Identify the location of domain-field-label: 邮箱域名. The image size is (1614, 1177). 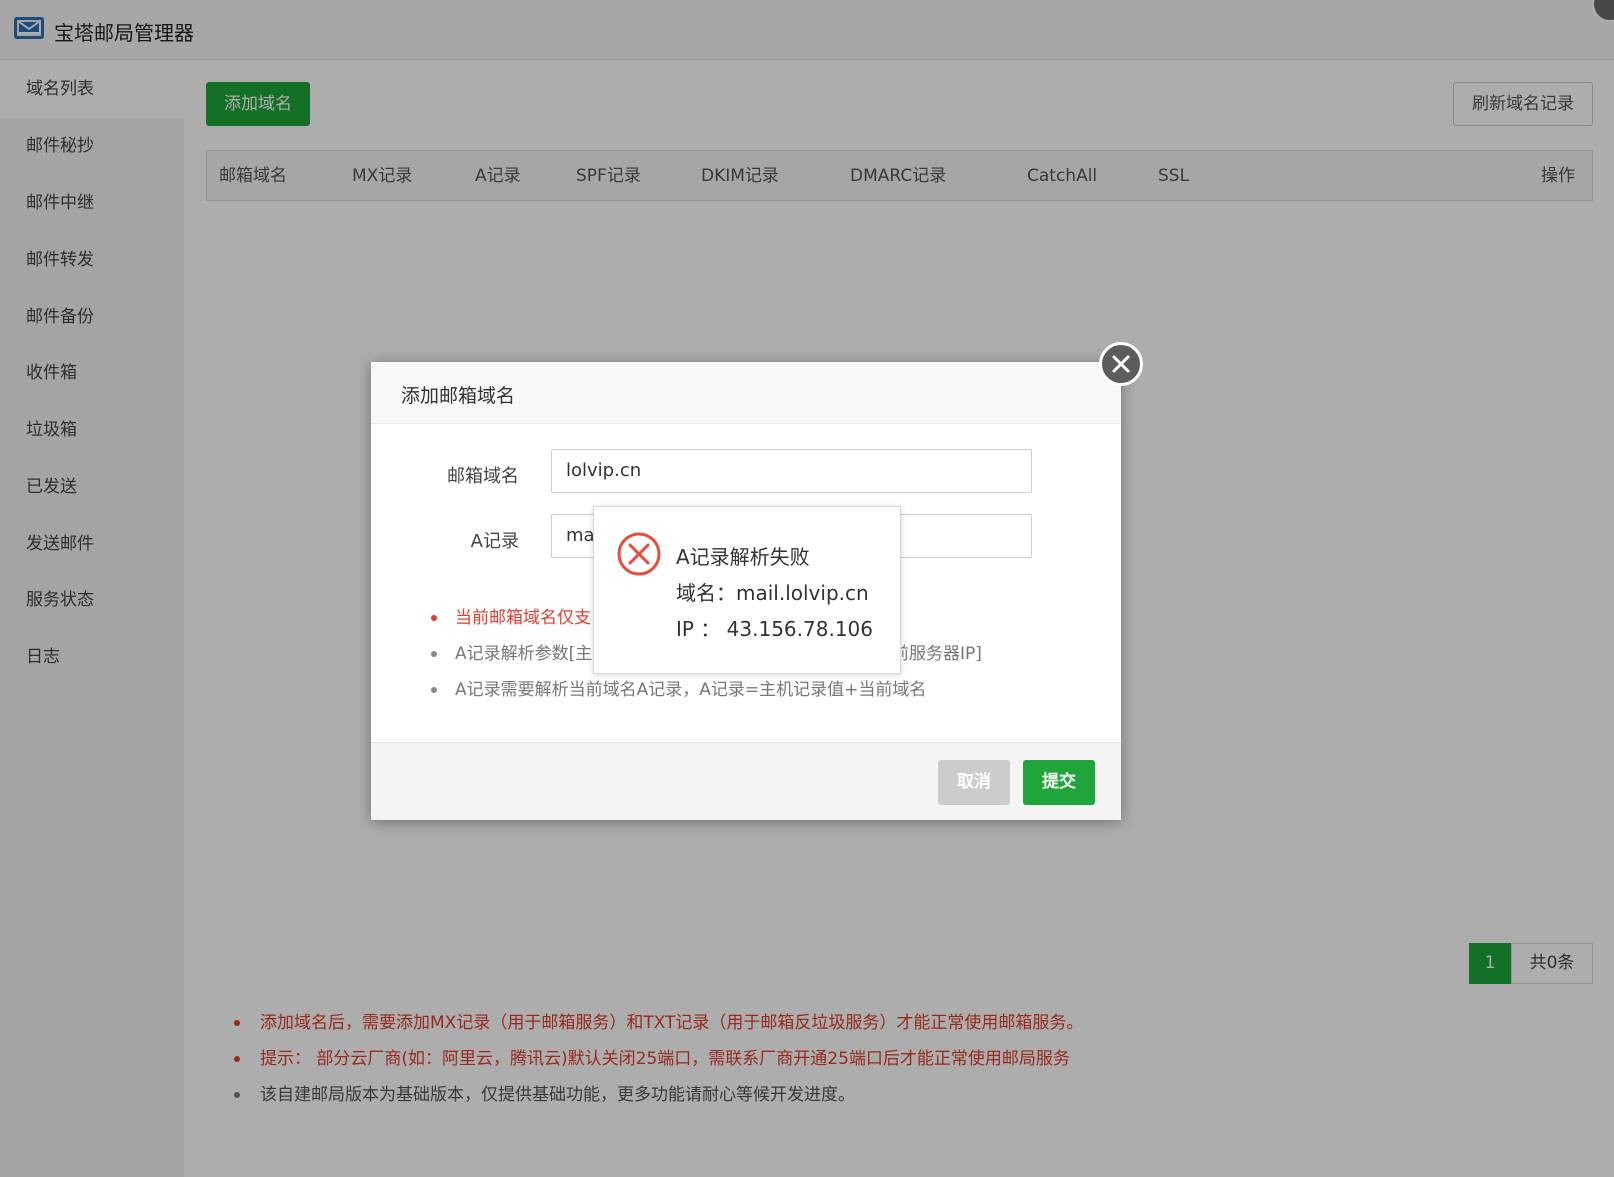
(483, 476).